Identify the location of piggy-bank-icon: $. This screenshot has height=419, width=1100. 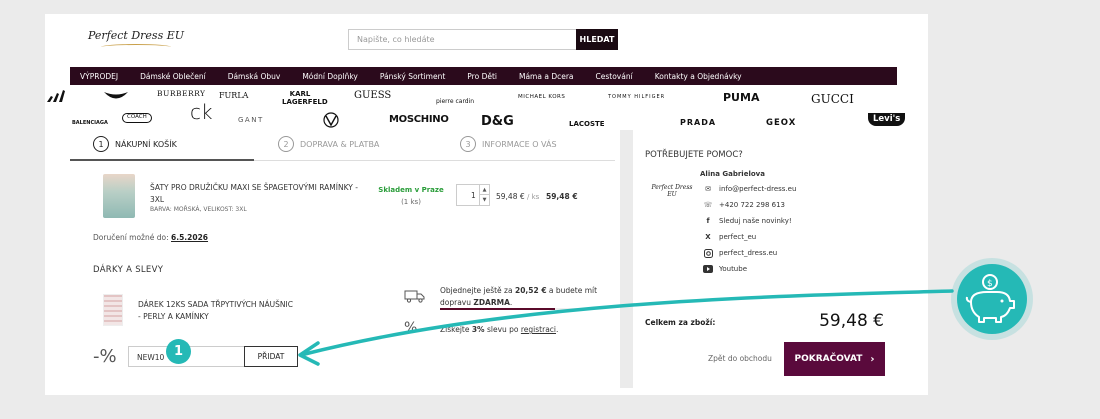
(992, 299).